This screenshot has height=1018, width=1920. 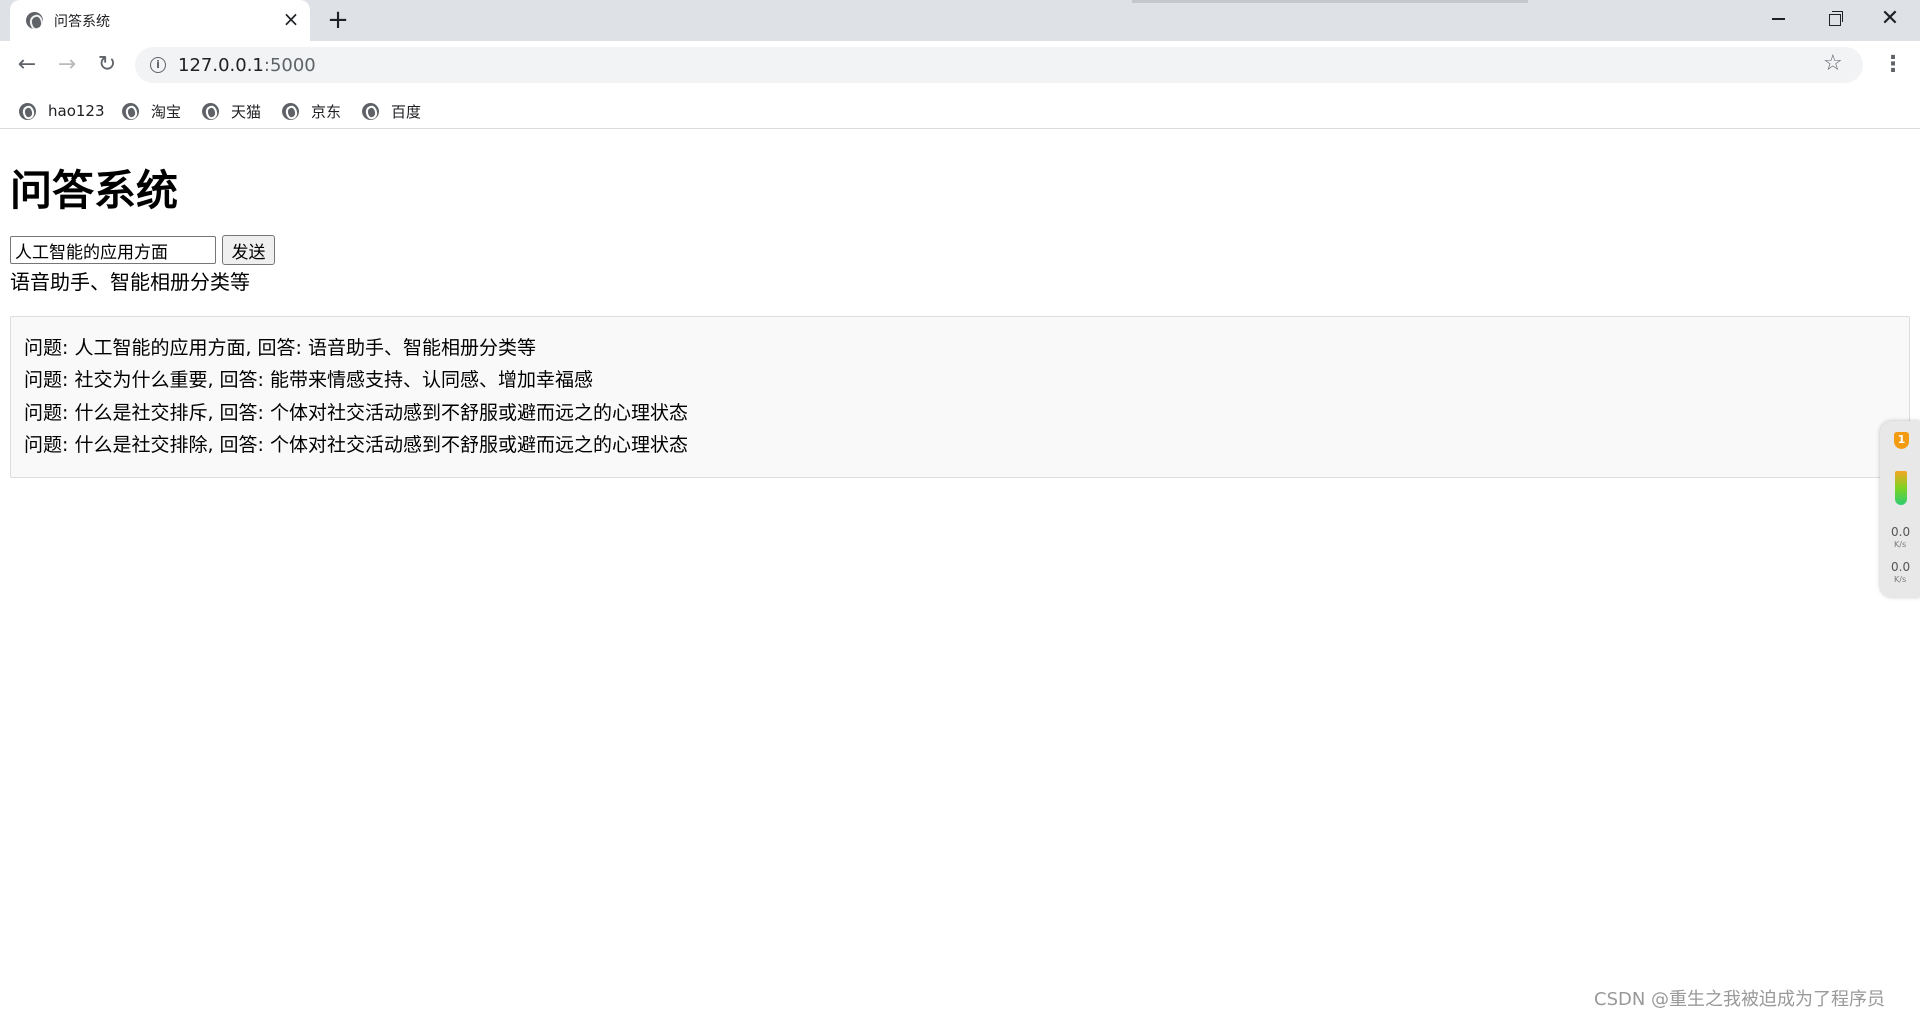 What do you see at coordinates (1740, 999) in the screenshot?
I see `watermark-text: CSDN @重生之我被迫成为了程序员` at bounding box center [1740, 999].